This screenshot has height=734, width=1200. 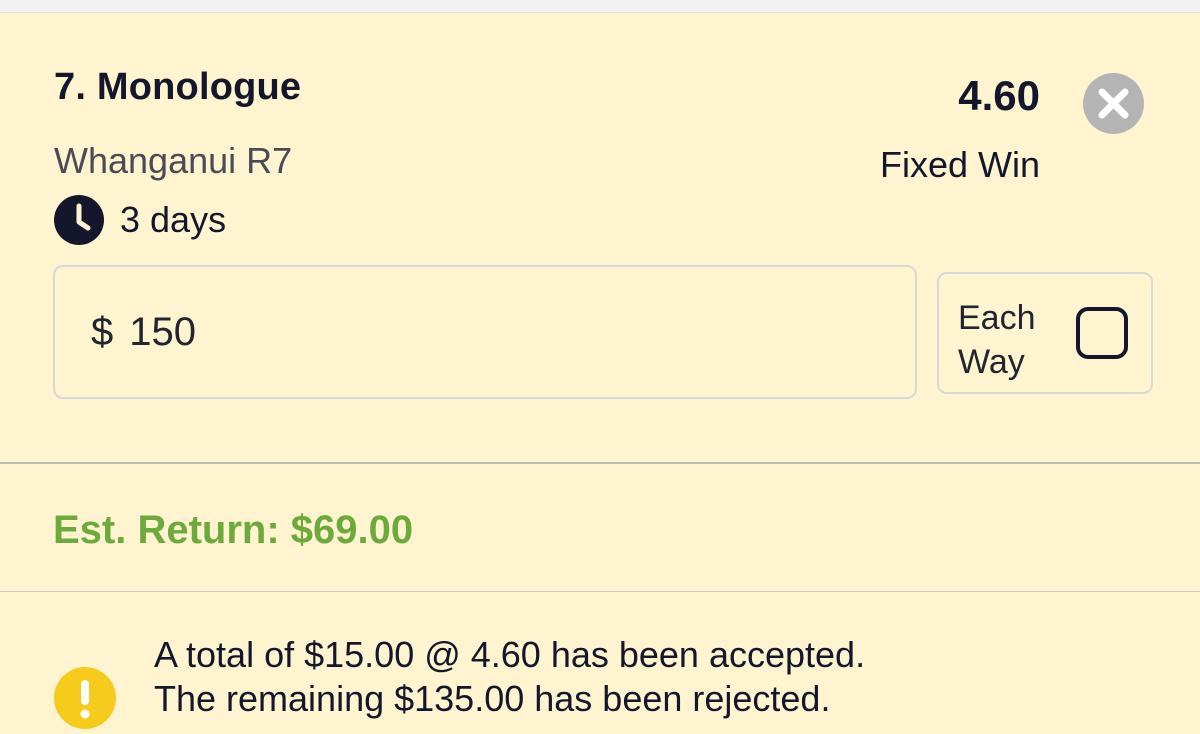 I want to click on each-way-toggle: Each Way, so click(x=1045, y=333).